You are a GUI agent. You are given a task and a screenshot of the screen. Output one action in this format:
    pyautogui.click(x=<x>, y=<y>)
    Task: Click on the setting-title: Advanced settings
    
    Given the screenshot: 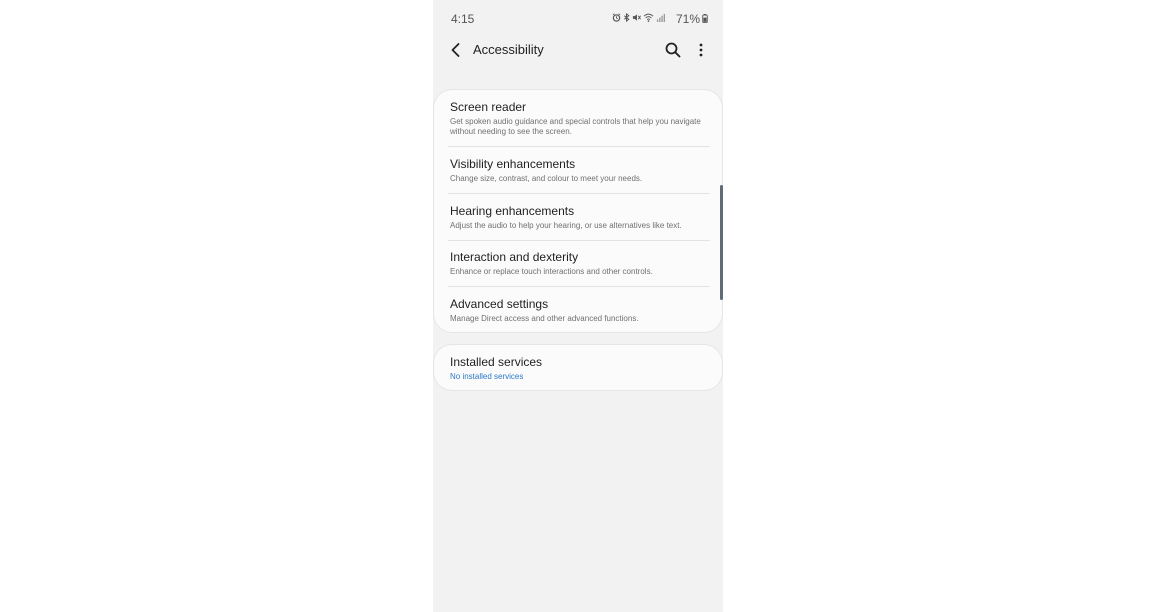 What is the action you would take?
    pyautogui.click(x=499, y=304)
    